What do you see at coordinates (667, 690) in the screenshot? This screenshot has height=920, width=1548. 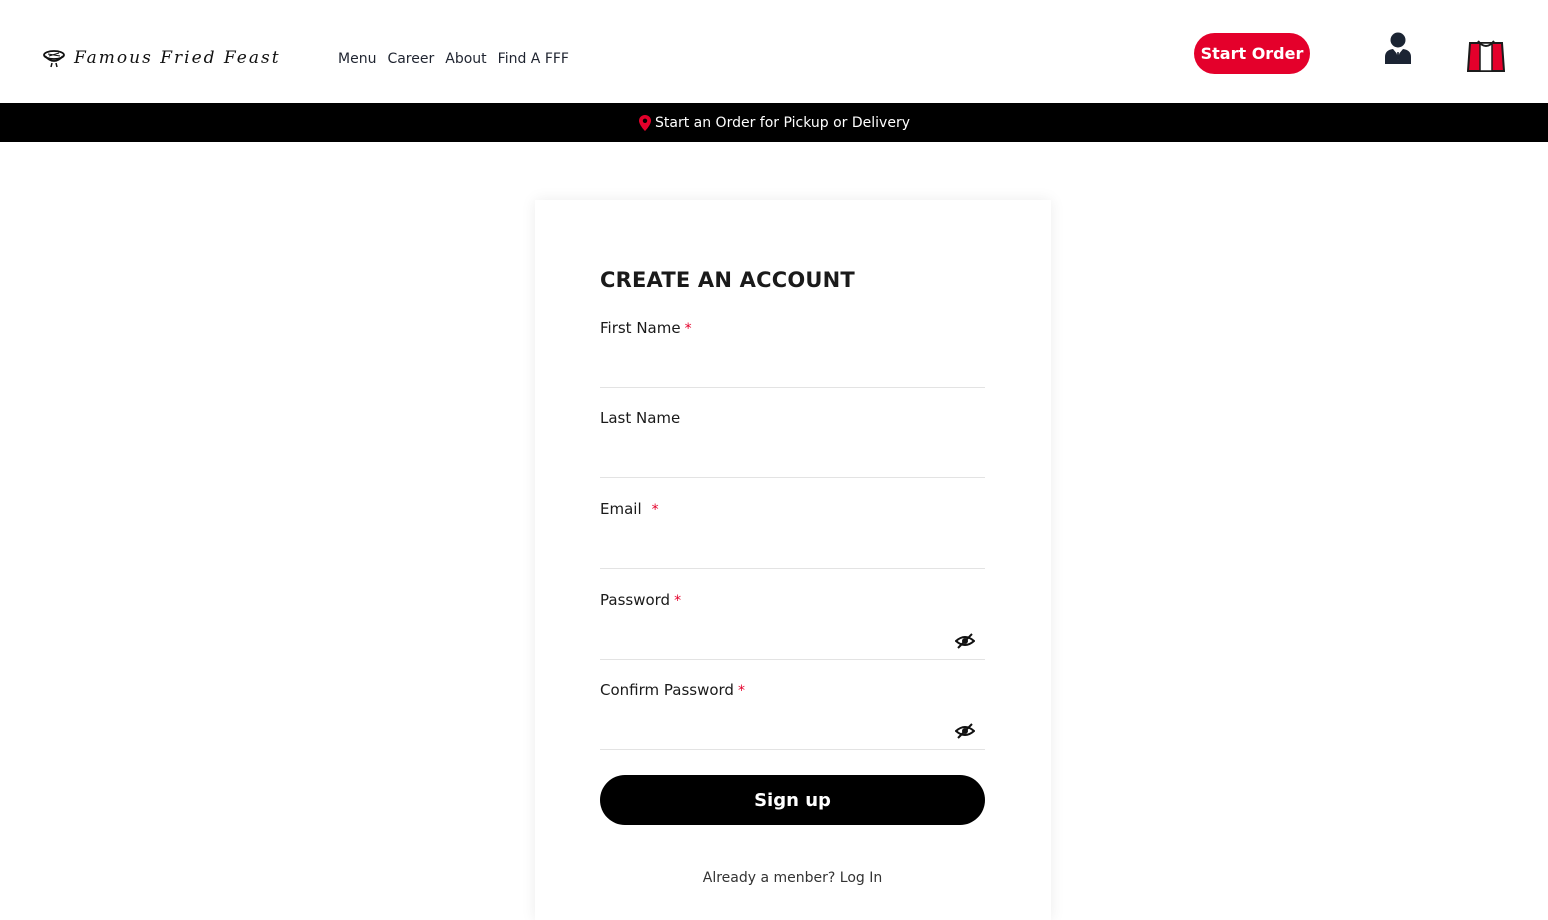 I see `confirm-password-label: Confirm Password` at bounding box center [667, 690].